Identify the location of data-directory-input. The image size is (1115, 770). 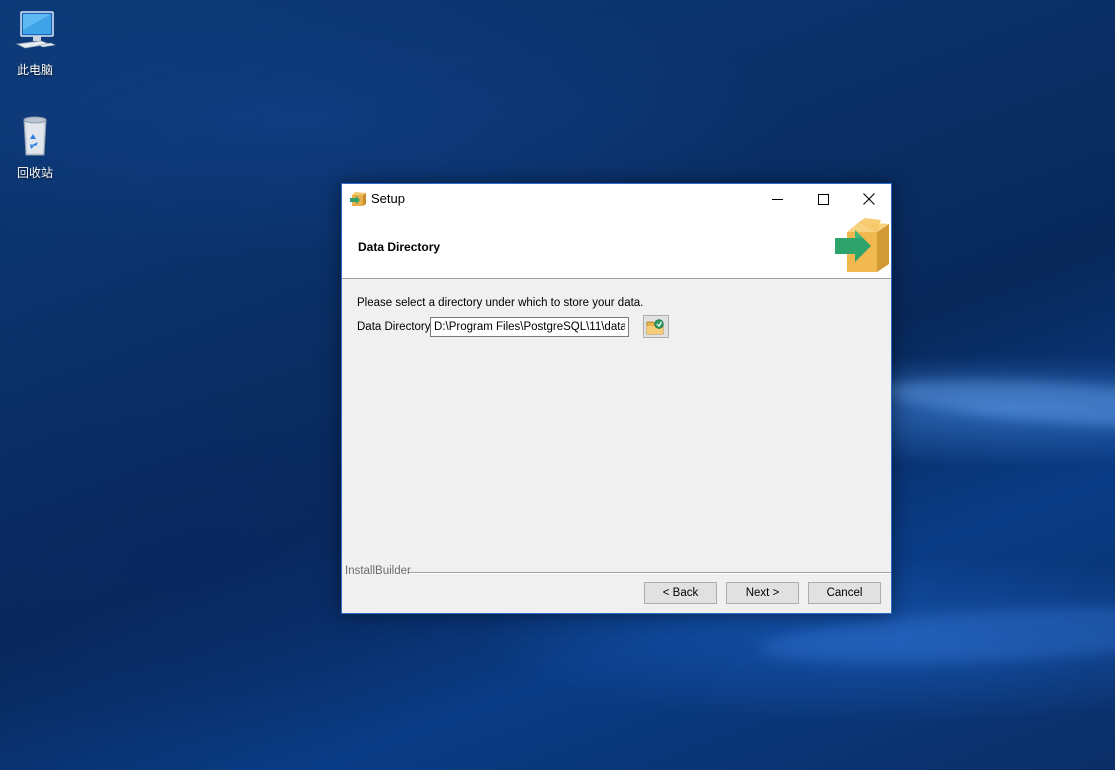
(529, 327).